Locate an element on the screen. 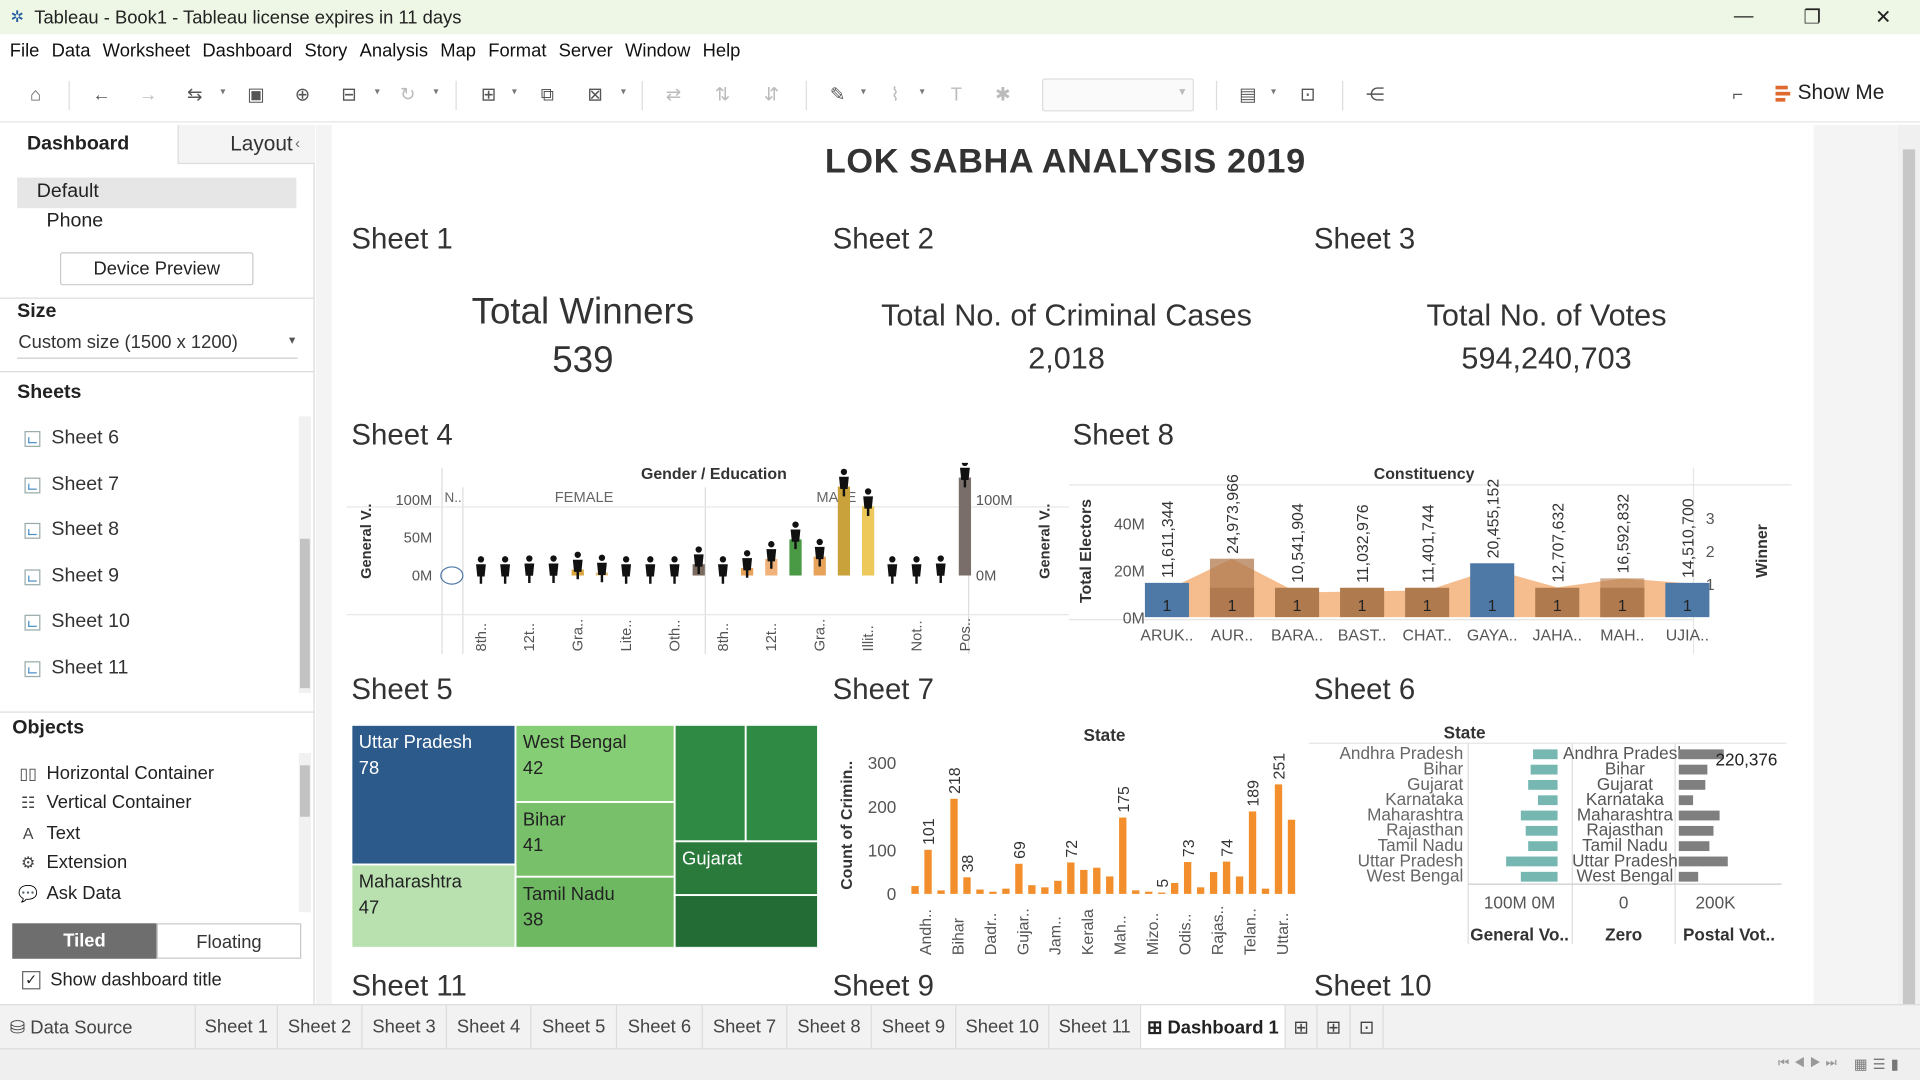 The height and width of the screenshot is (1080, 1920). tab-sheet: Sheet 7 is located at coordinates (745, 1027).